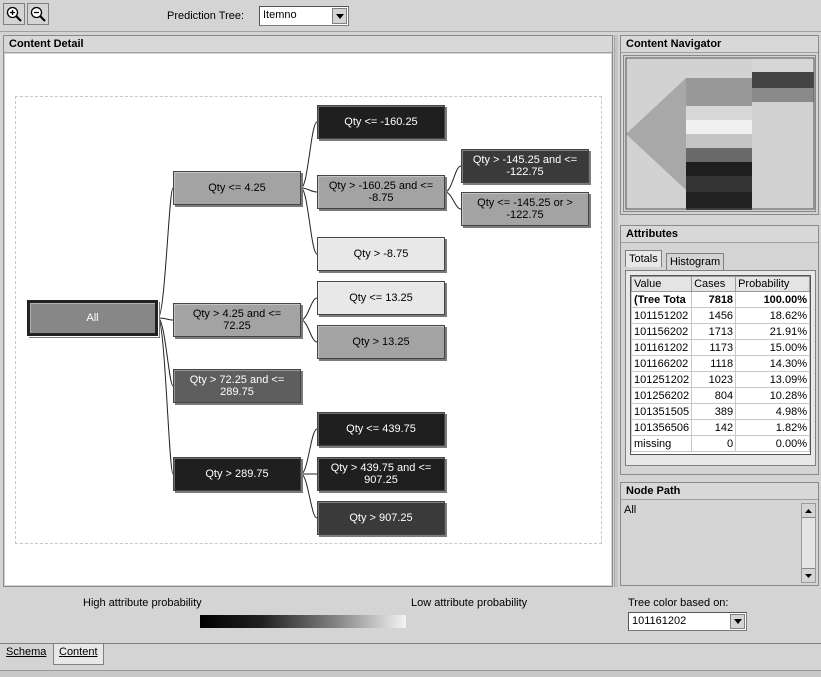 The image size is (821, 677). Describe the element at coordinates (662, 299) in the screenshot. I see `cell-value: (Tree Tota` at that location.